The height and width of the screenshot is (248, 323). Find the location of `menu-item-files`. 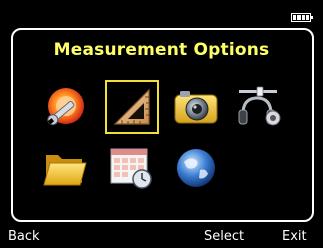

menu-item-files is located at coordinates (65, 168).